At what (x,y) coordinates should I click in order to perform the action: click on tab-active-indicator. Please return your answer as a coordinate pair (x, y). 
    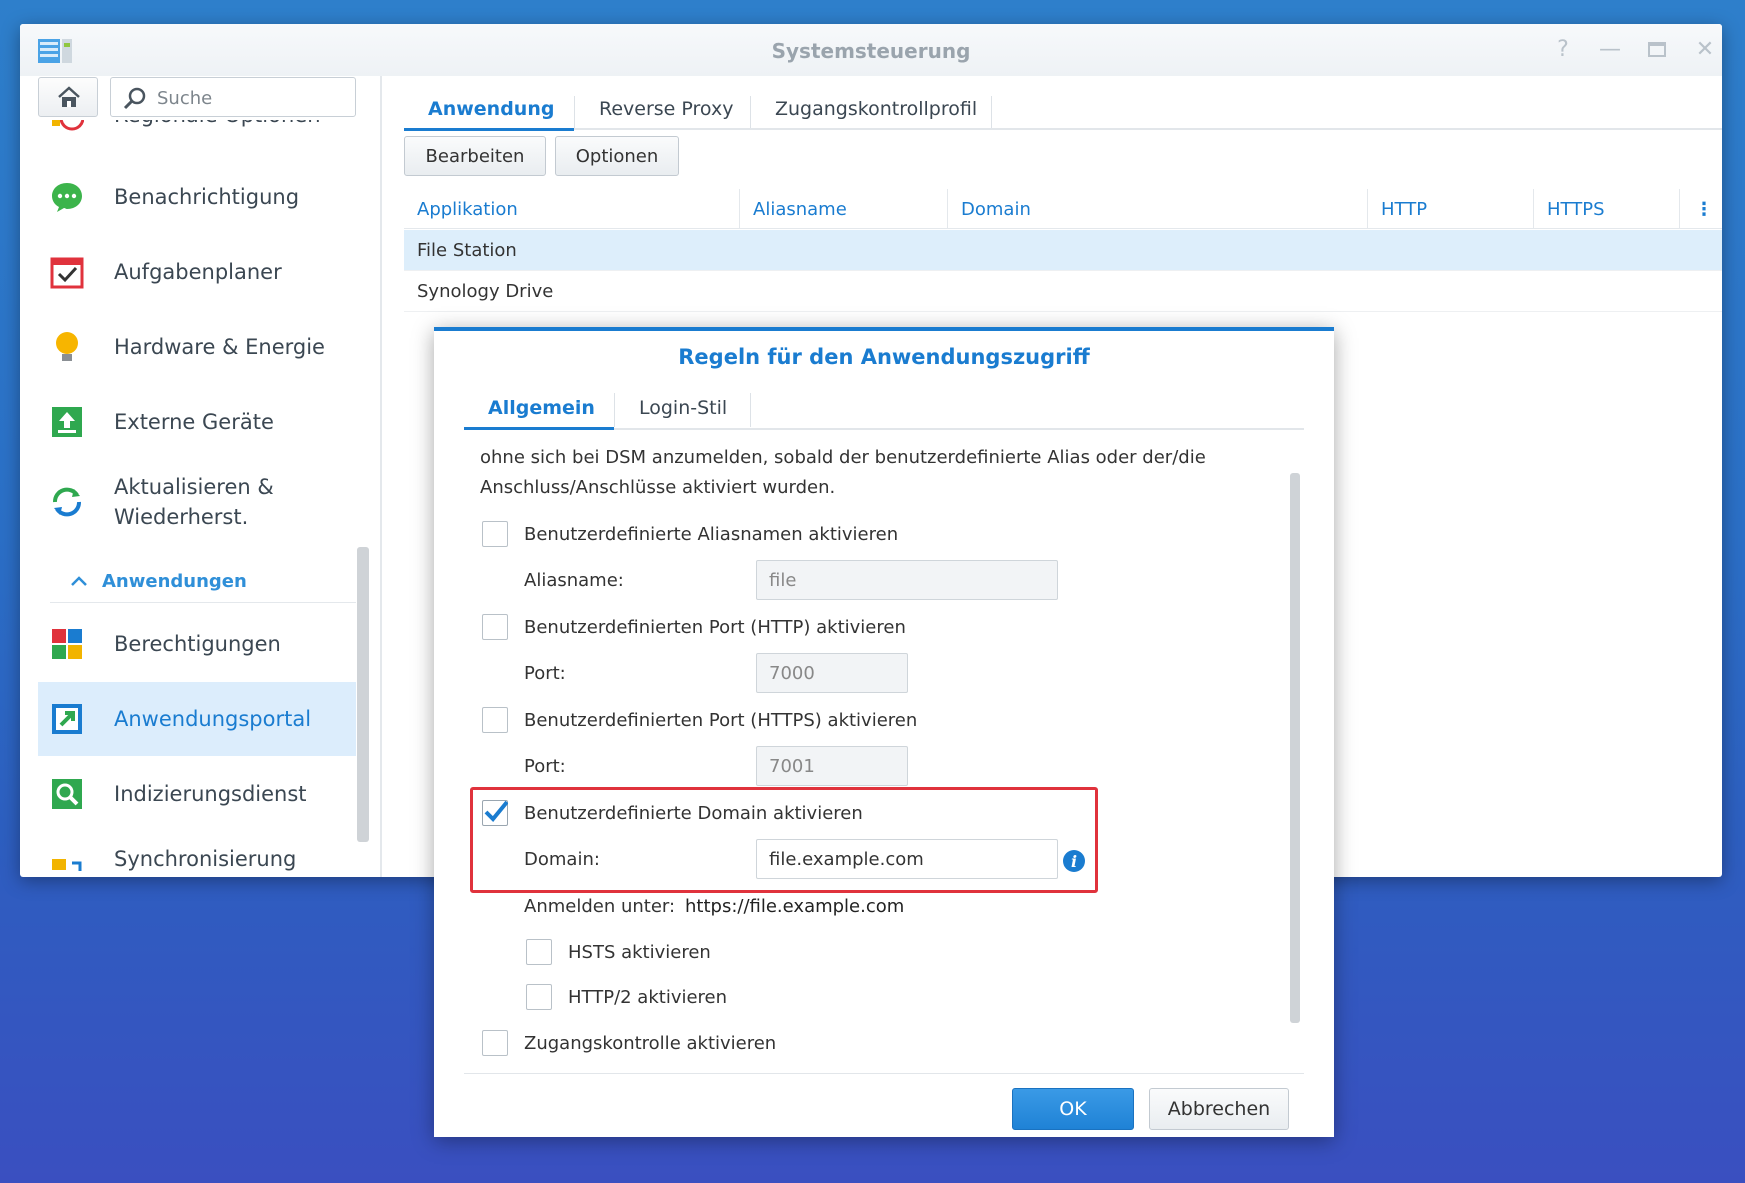
    Looking at the image, I should click on (489, 129).